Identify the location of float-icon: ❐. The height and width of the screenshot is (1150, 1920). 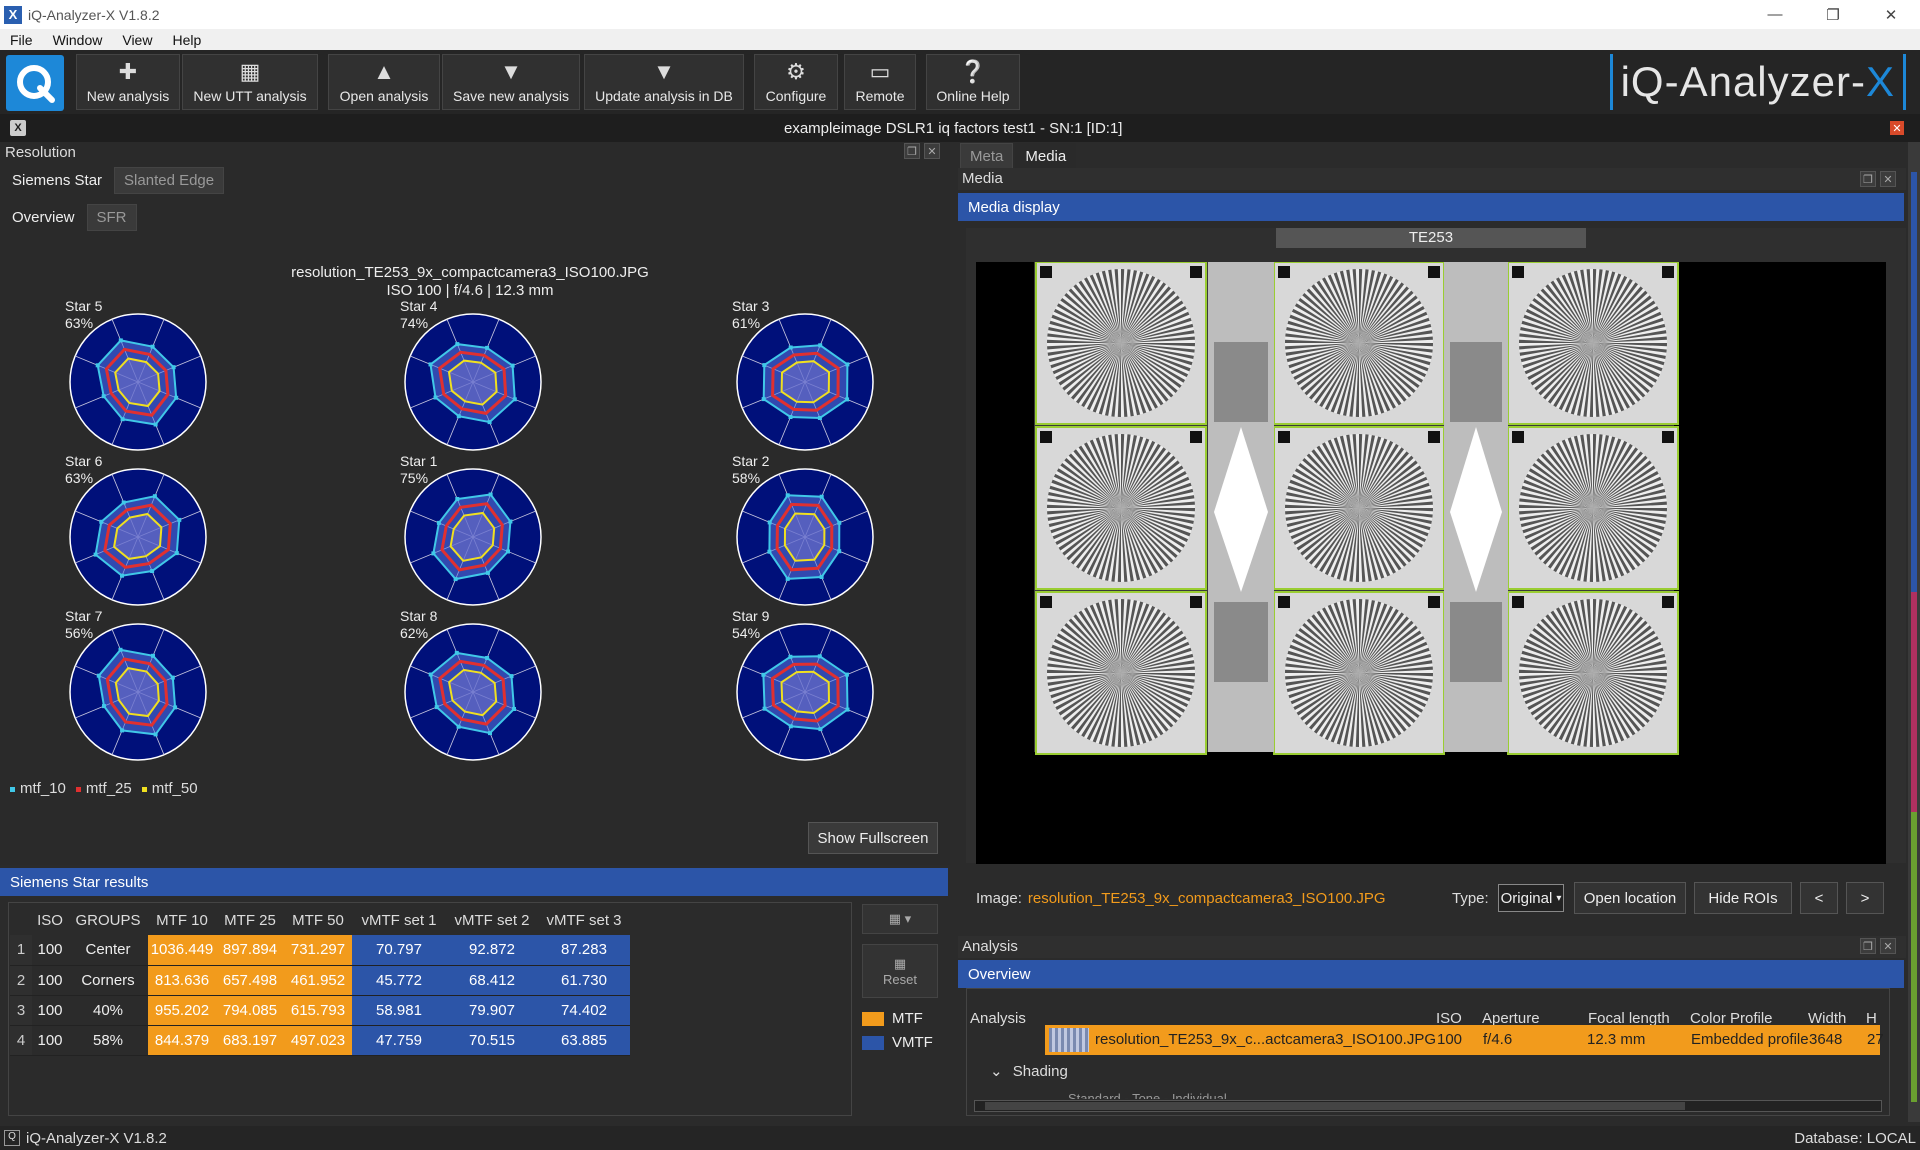
(912, 151).